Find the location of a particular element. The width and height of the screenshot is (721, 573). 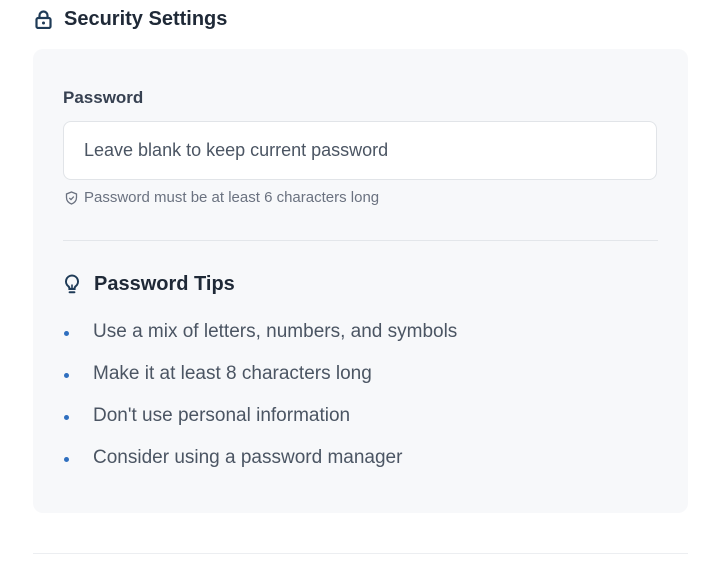

bottom-divider is located at coordinates (360, 553).